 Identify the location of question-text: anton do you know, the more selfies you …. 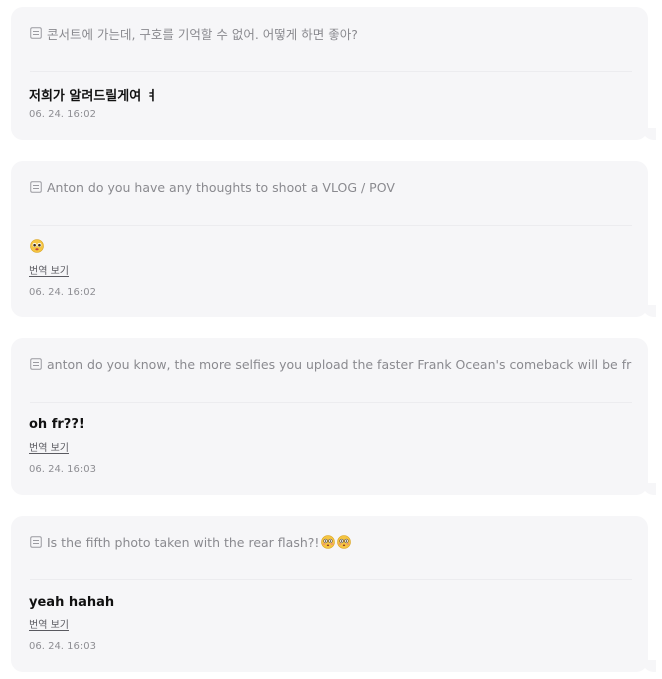
(339, 364).